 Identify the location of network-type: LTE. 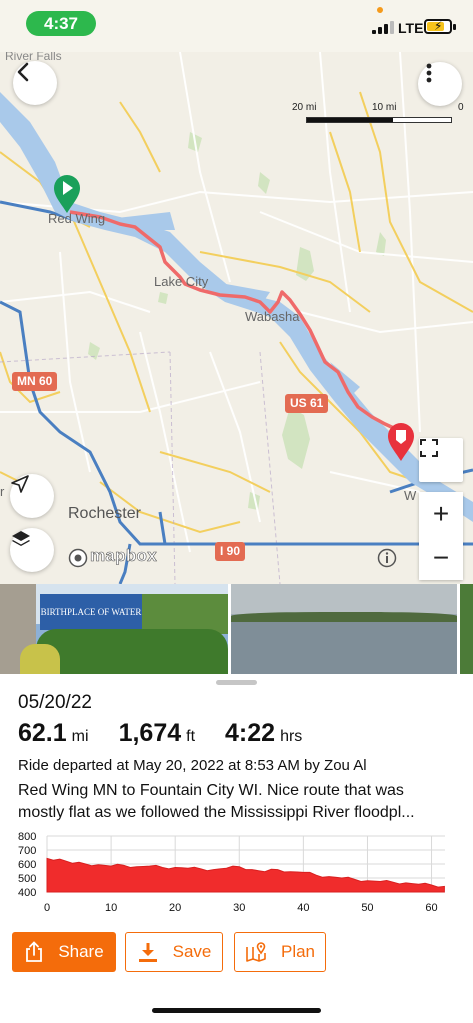
(411, 28).